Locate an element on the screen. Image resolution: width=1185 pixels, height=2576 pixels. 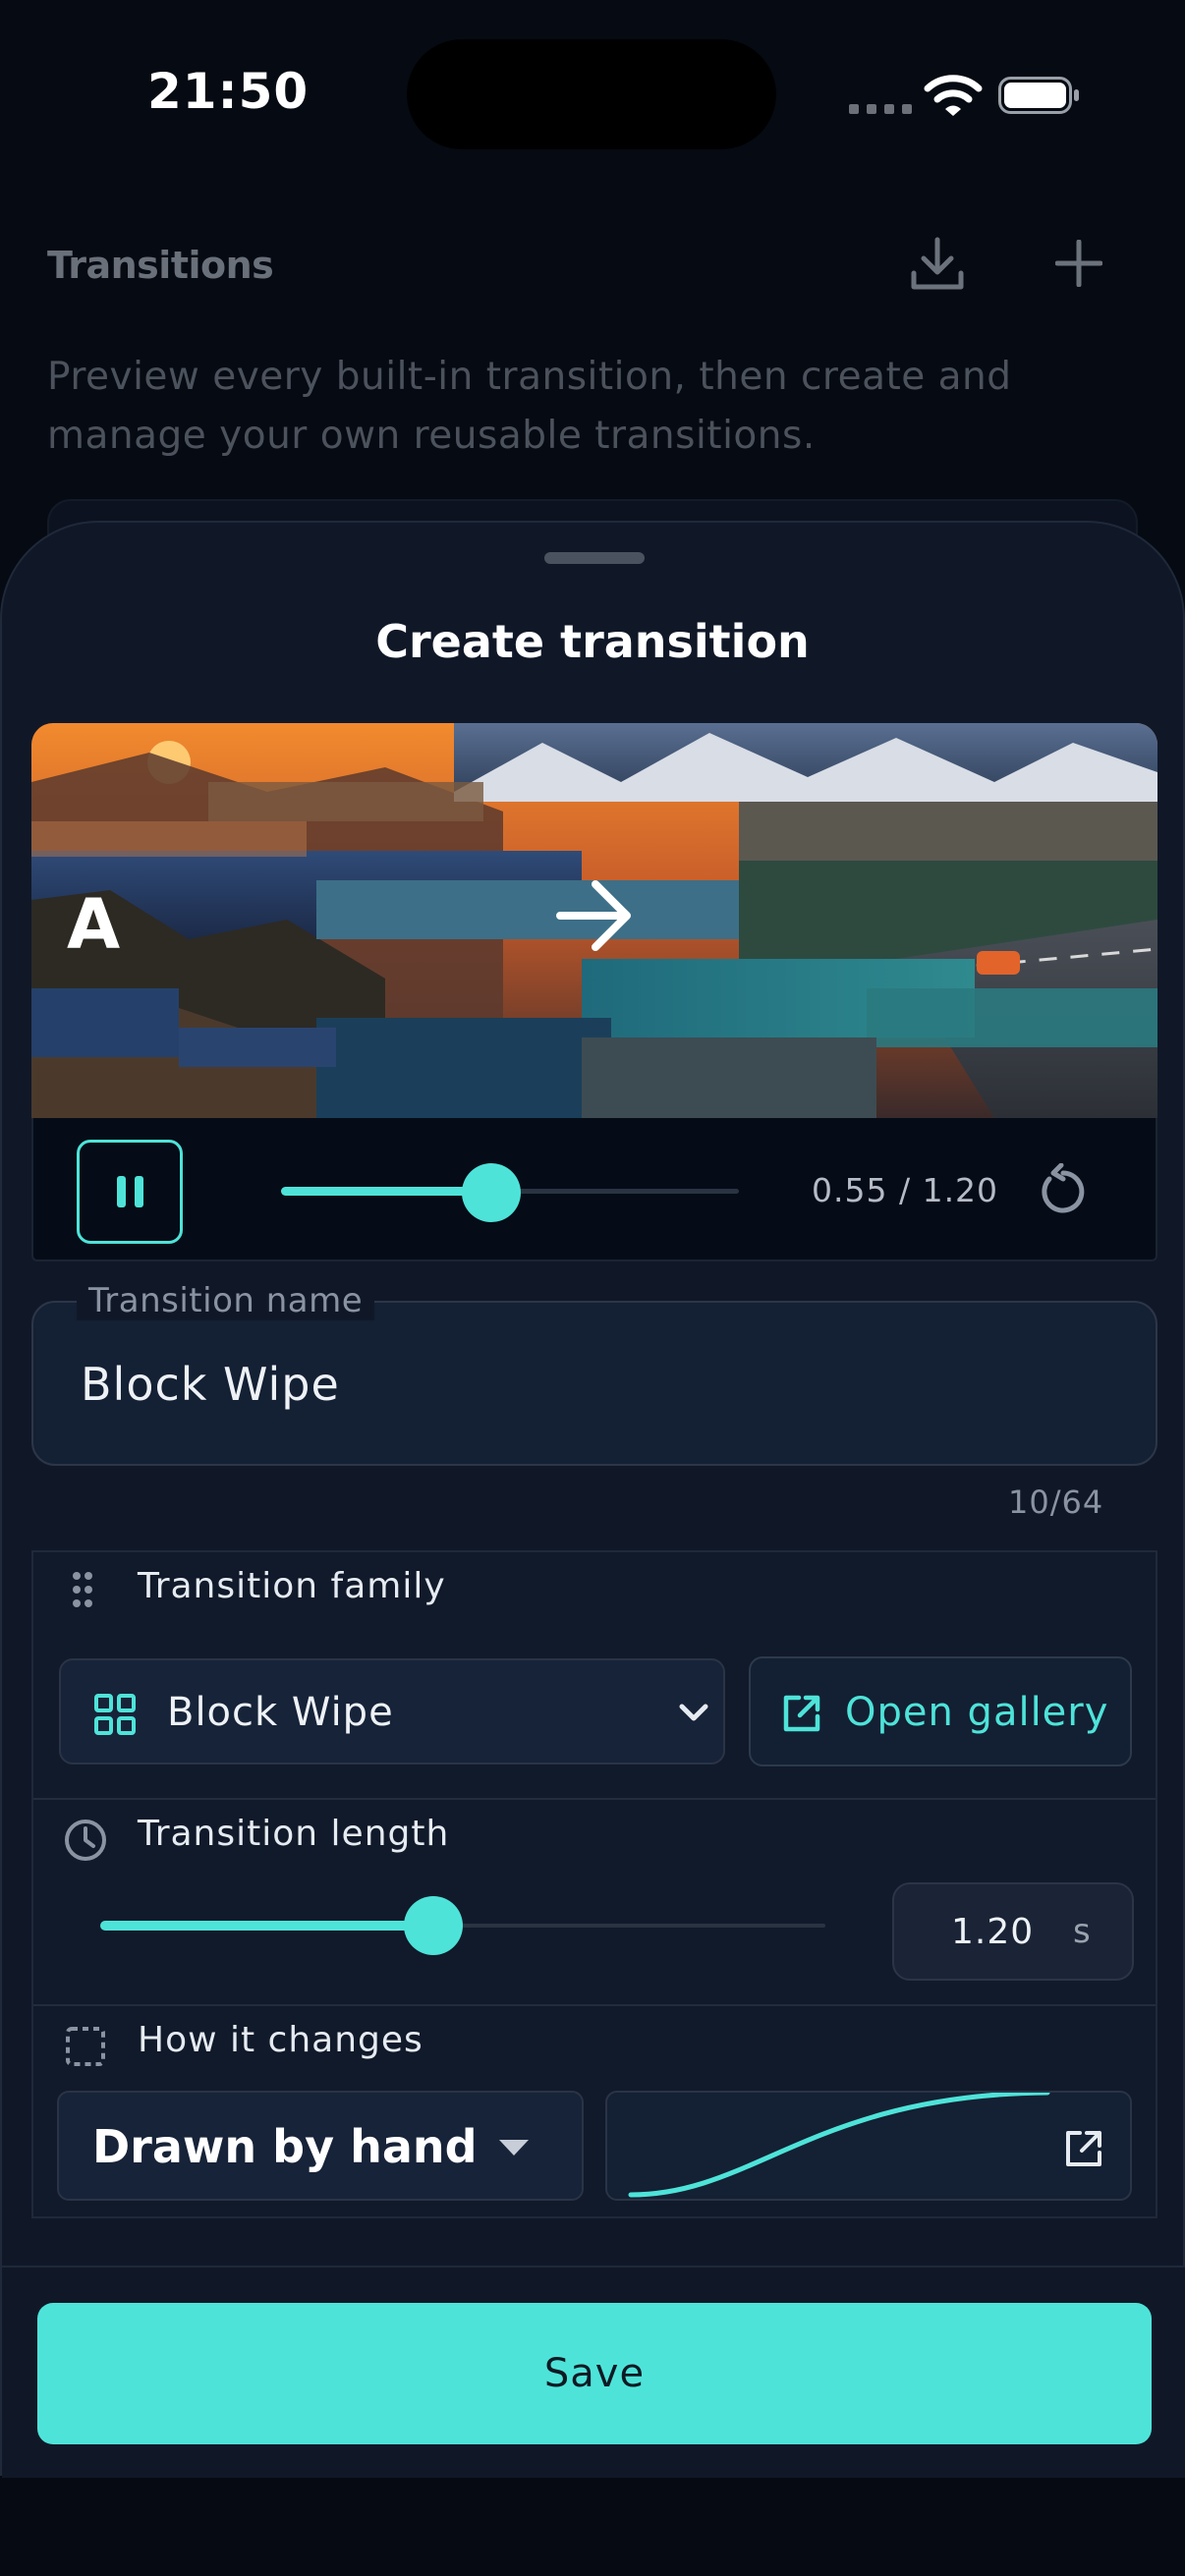
easing-select: Drawn by hand is located at coordinates (320, 2146).